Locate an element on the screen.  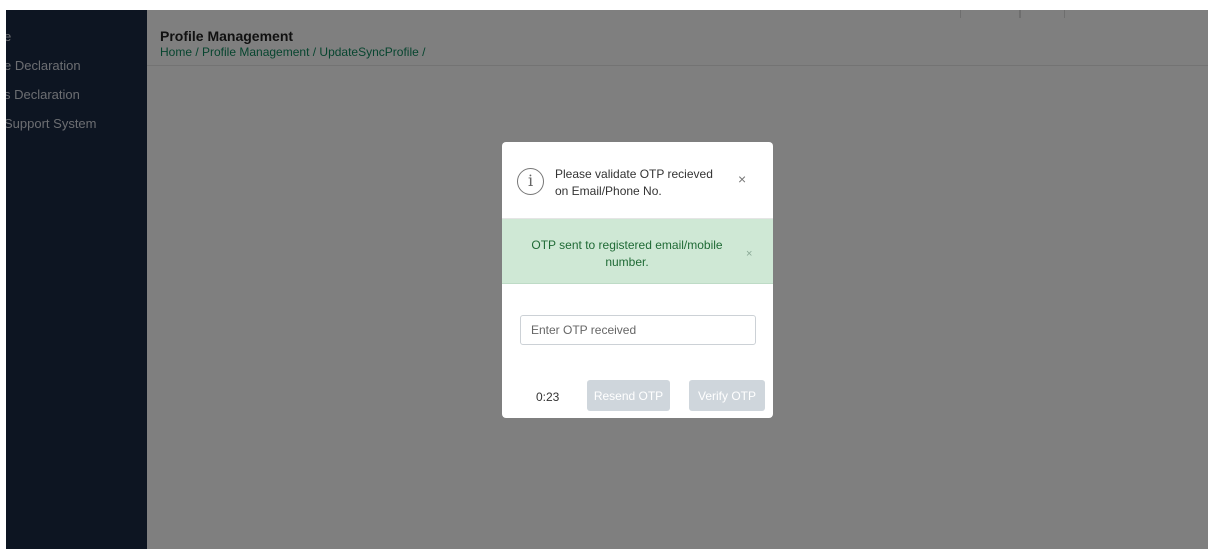
verify-otp-button: Verify OTP is located at coordinates (727, 395).